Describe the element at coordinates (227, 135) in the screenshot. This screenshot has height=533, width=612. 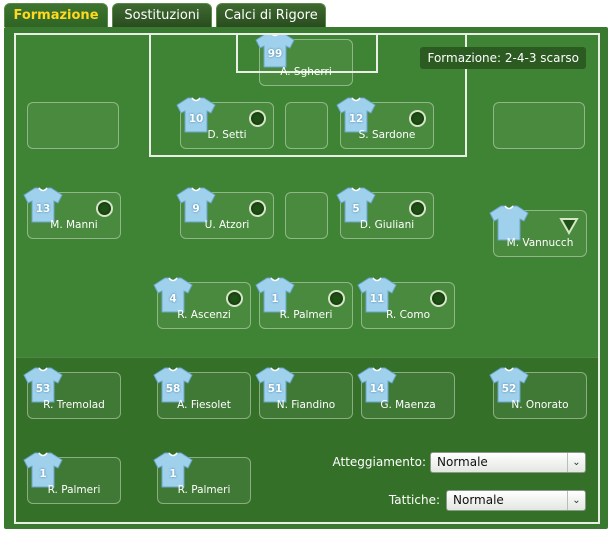
I see `player-name: D. Setti` at that location.